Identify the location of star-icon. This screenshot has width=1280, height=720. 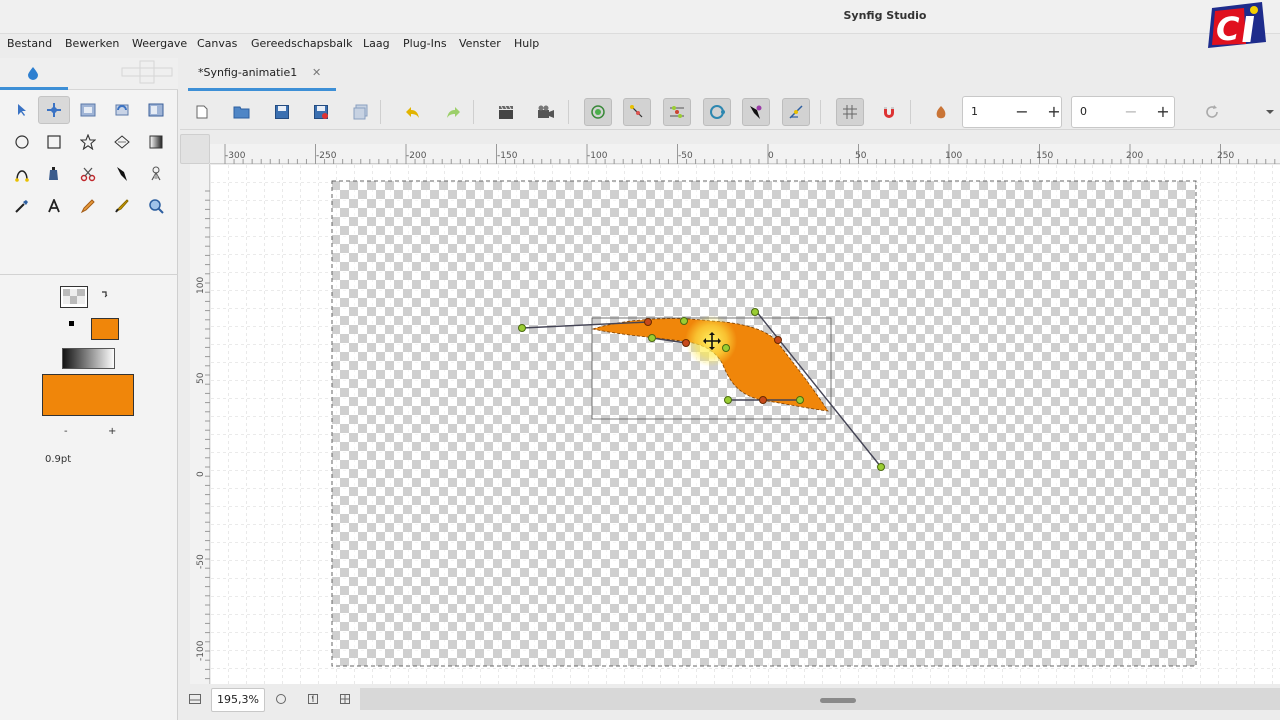
(88, 142).